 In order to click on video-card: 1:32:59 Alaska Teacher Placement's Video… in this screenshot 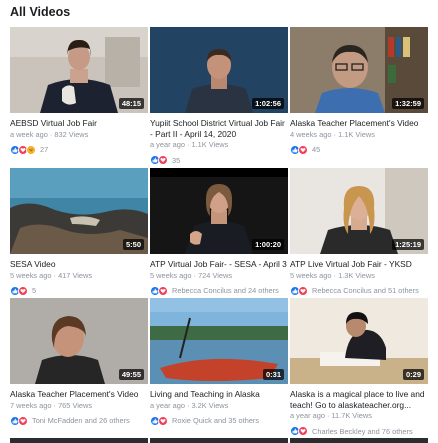, I will do `click(359, 91)`.